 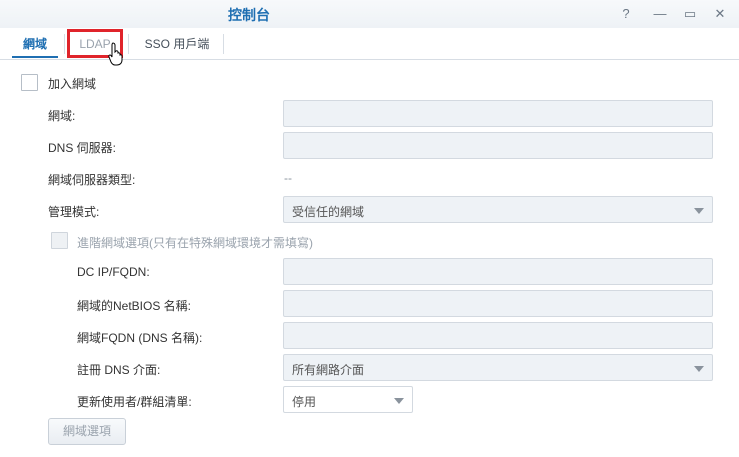 What do you see at coordinates (498, 335) in the screenshot?
I see `fqdn-input` at bounding box center [498, 335].